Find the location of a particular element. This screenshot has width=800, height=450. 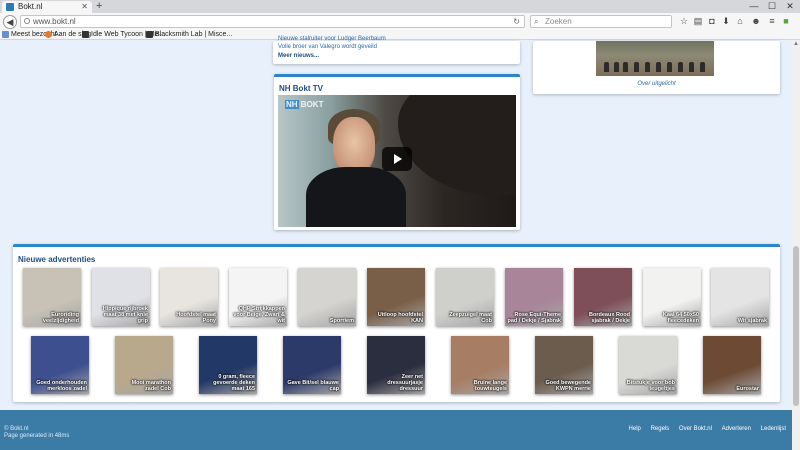

ad-caption: Goed onderhouden merkloos zadel is located at coordinates (61, 386).